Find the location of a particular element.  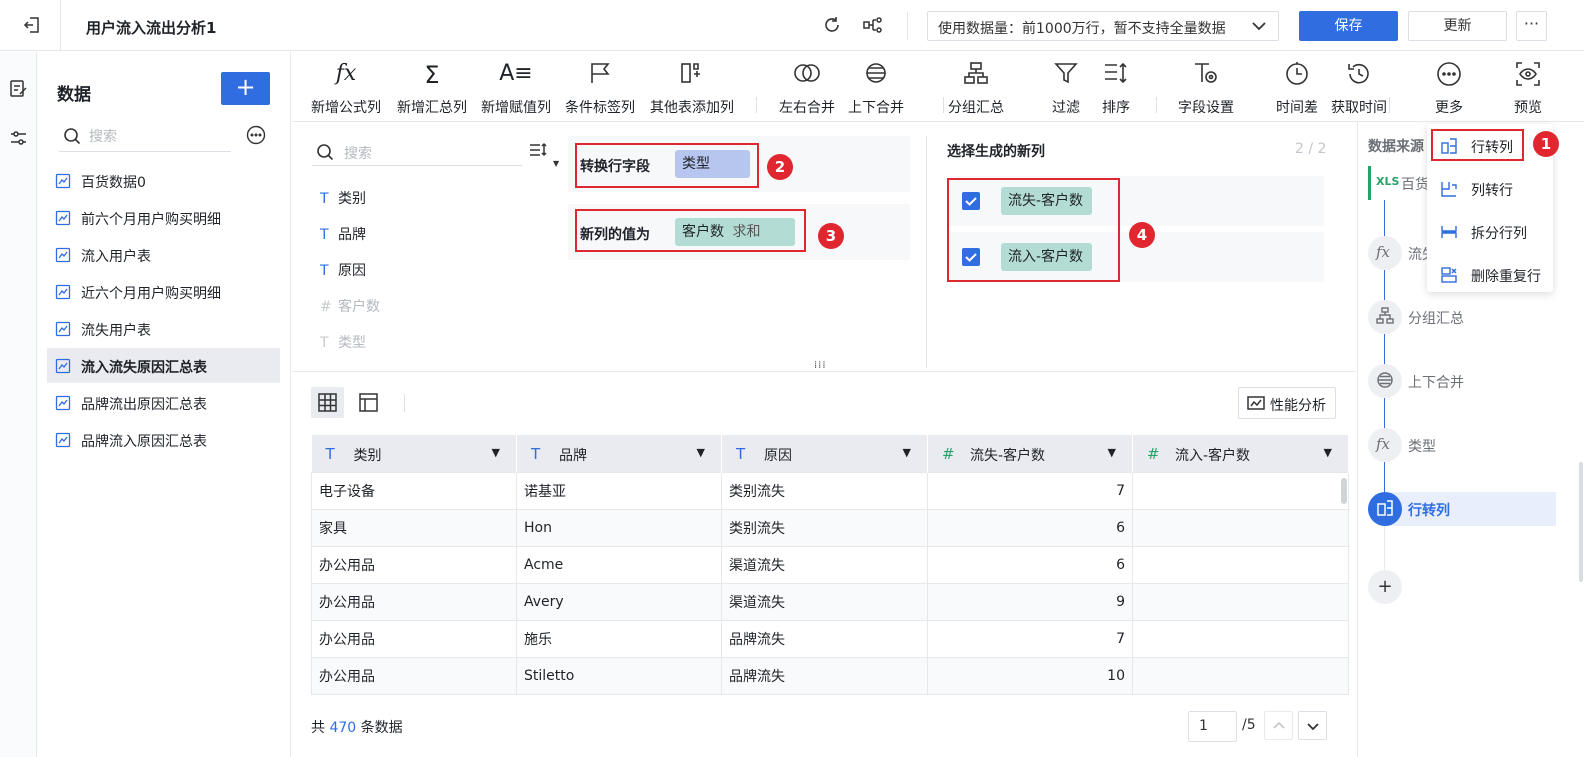

column-header: T 品牌 ▼ is located at coordinates (619, 453).